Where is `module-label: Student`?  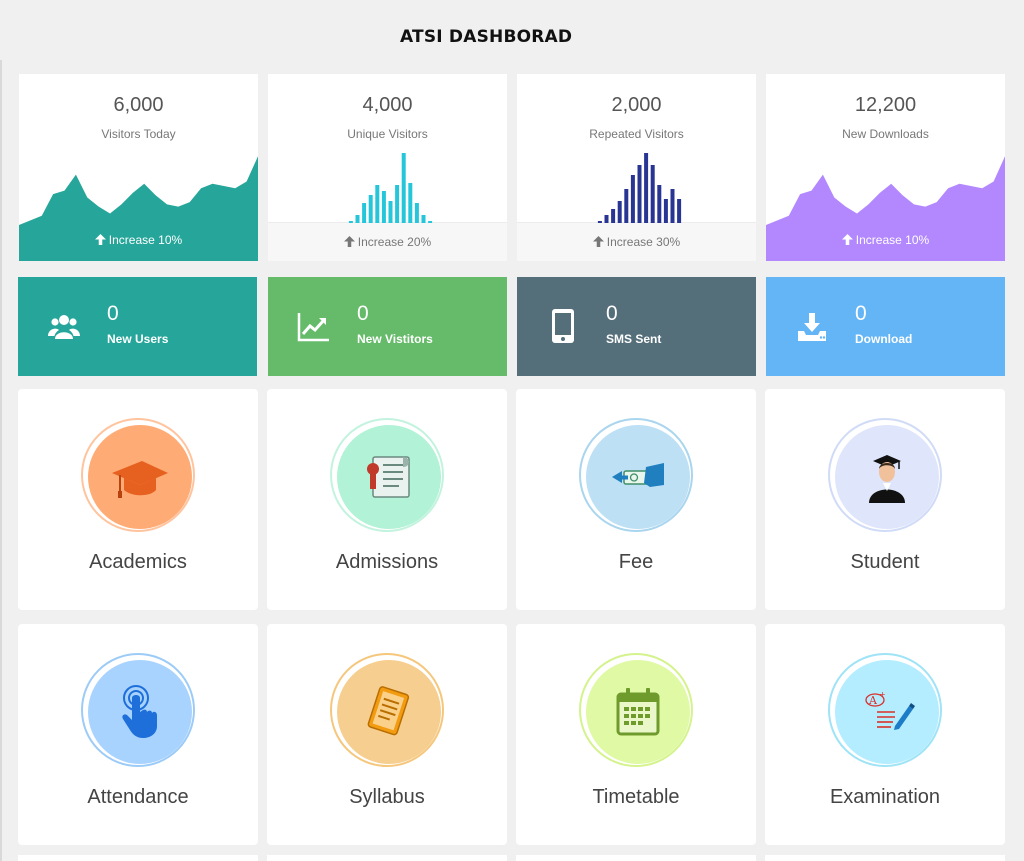 module-label: Student is located at coordinates (885, 562).